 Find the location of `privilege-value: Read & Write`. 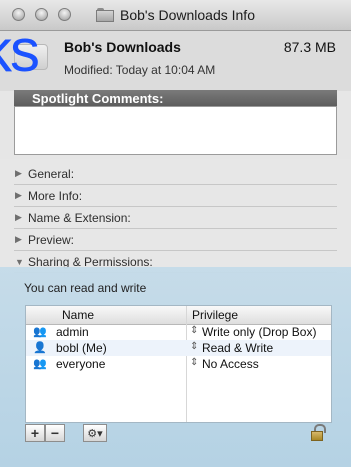

privilege-value: Read & Write is located at coordinates (238, 348).